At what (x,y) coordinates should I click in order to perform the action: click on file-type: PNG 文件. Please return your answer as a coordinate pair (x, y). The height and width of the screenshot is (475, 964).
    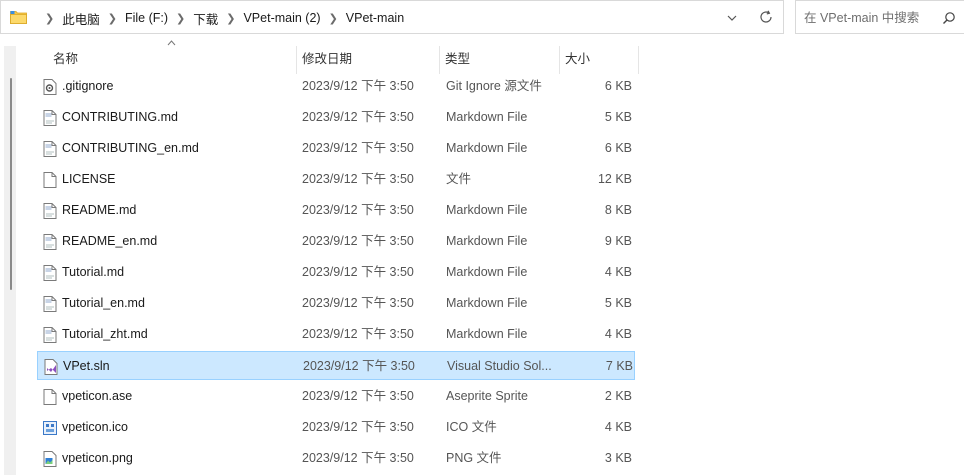
    Looking at the image, I should click on (474, 458).